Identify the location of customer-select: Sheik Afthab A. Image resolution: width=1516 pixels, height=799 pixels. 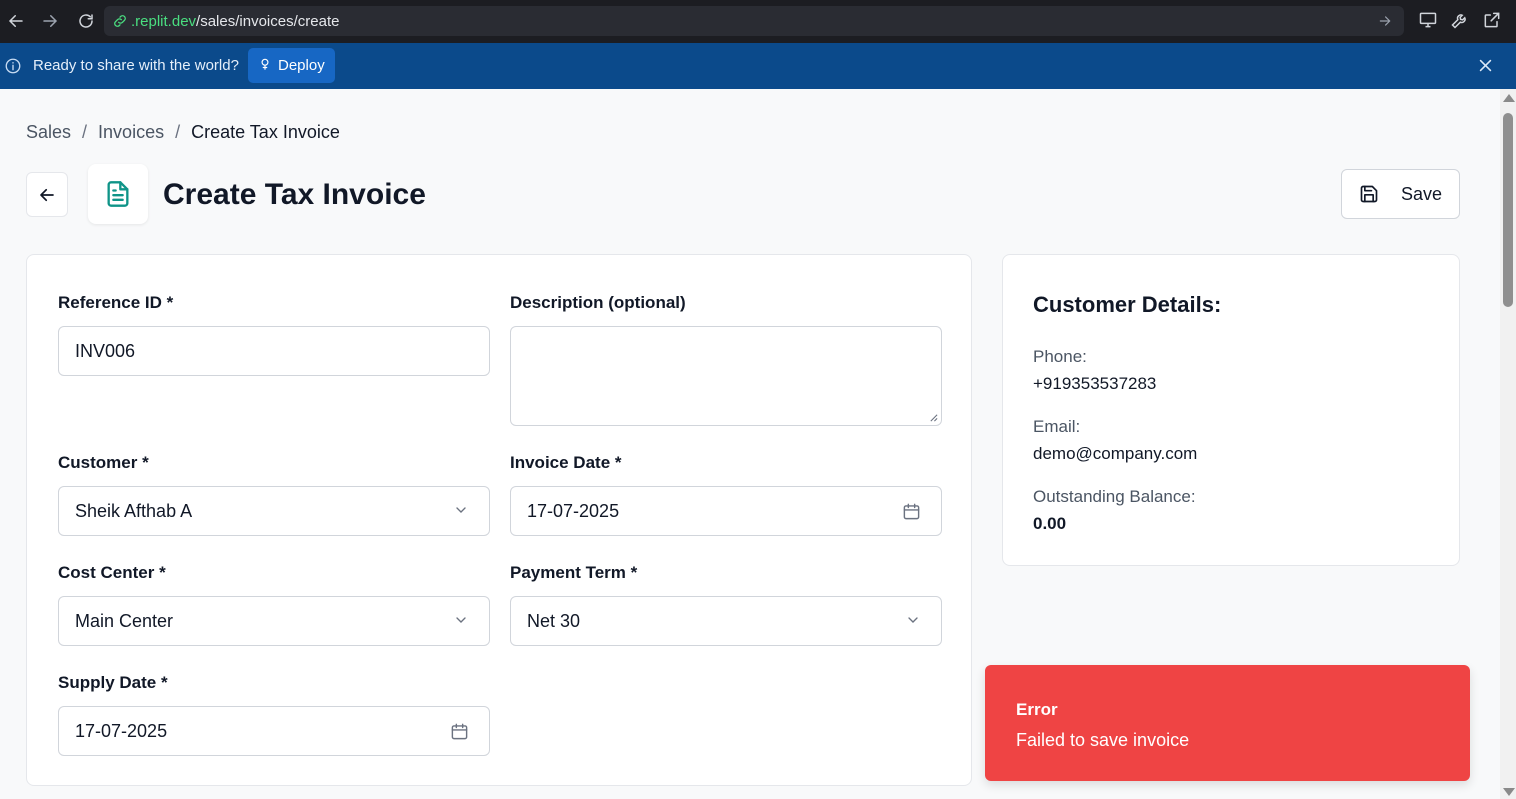
(274, 511).